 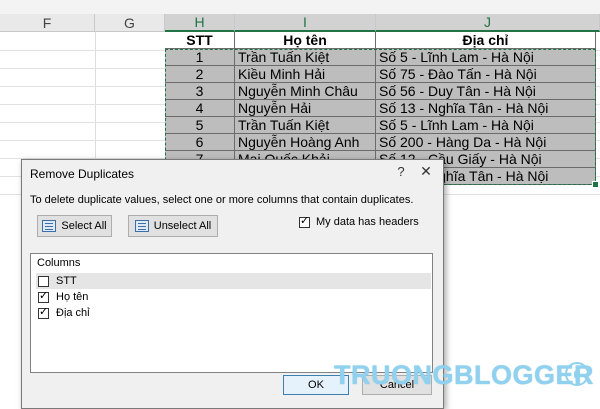 I want to click on checkbox-unchecked-icon, so click(x=43, y=281).